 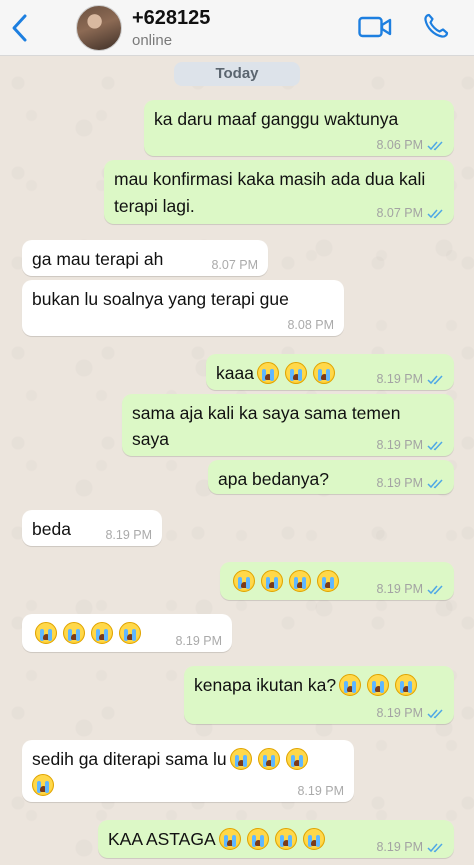 What do you see at coordinates (375, 27) in the screenshot?
I see `video-camera-icon` at bounding box center [375, 27].